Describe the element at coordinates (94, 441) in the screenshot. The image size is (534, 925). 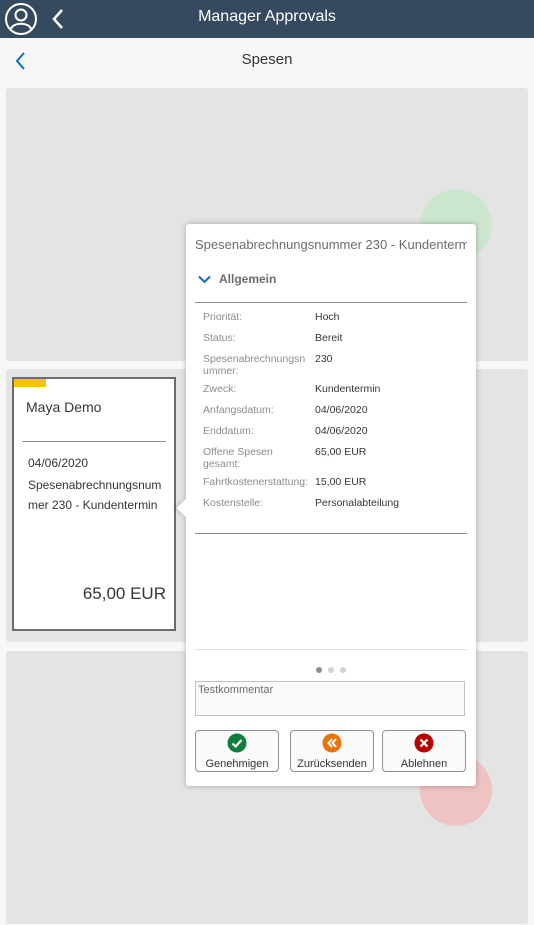
I see `card-divider` at that location.